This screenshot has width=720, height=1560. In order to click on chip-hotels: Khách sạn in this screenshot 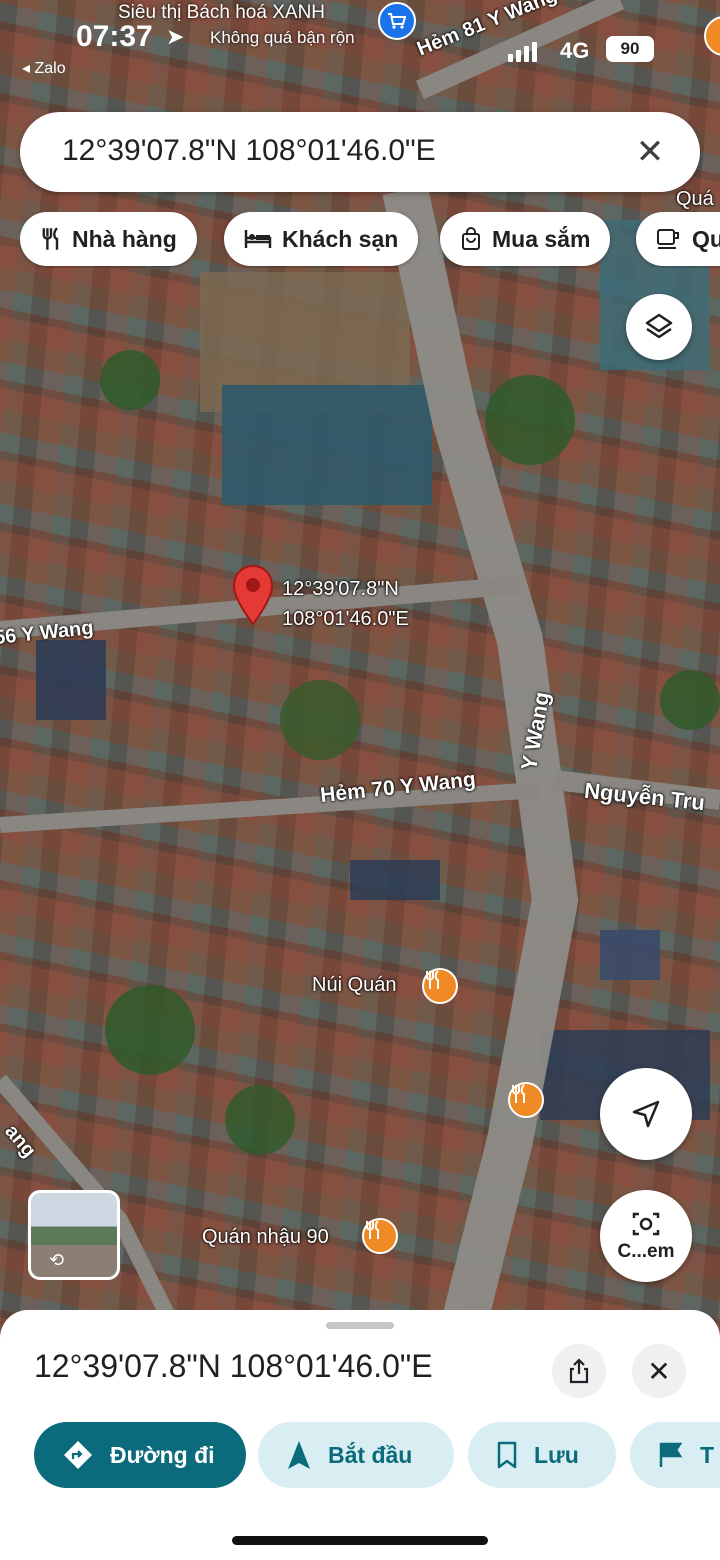, I will do `click(321, 239)`.